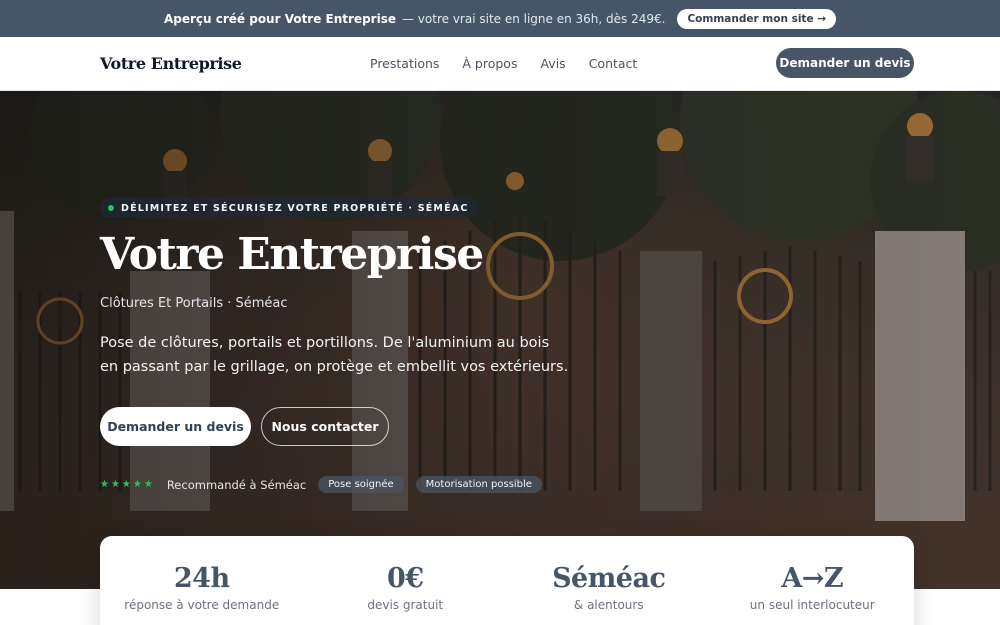 Image resolution: width=1000 pixels, height=625 pixels. What do you see at coordinates (171, 63) in the screenshot?
I see `brand-logo: Votre Entreprise` at bounding box center [171, 63].